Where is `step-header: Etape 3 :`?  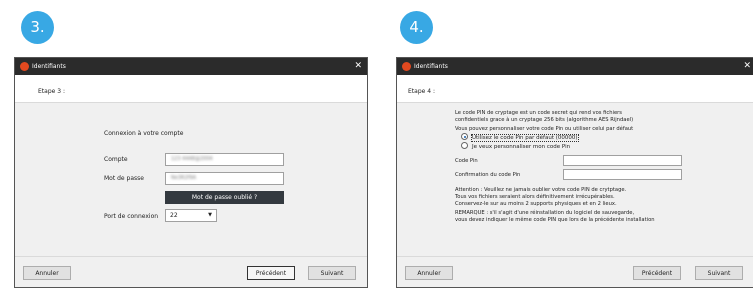
step-header: Etape 3 : is located at coordinates (191, 89).